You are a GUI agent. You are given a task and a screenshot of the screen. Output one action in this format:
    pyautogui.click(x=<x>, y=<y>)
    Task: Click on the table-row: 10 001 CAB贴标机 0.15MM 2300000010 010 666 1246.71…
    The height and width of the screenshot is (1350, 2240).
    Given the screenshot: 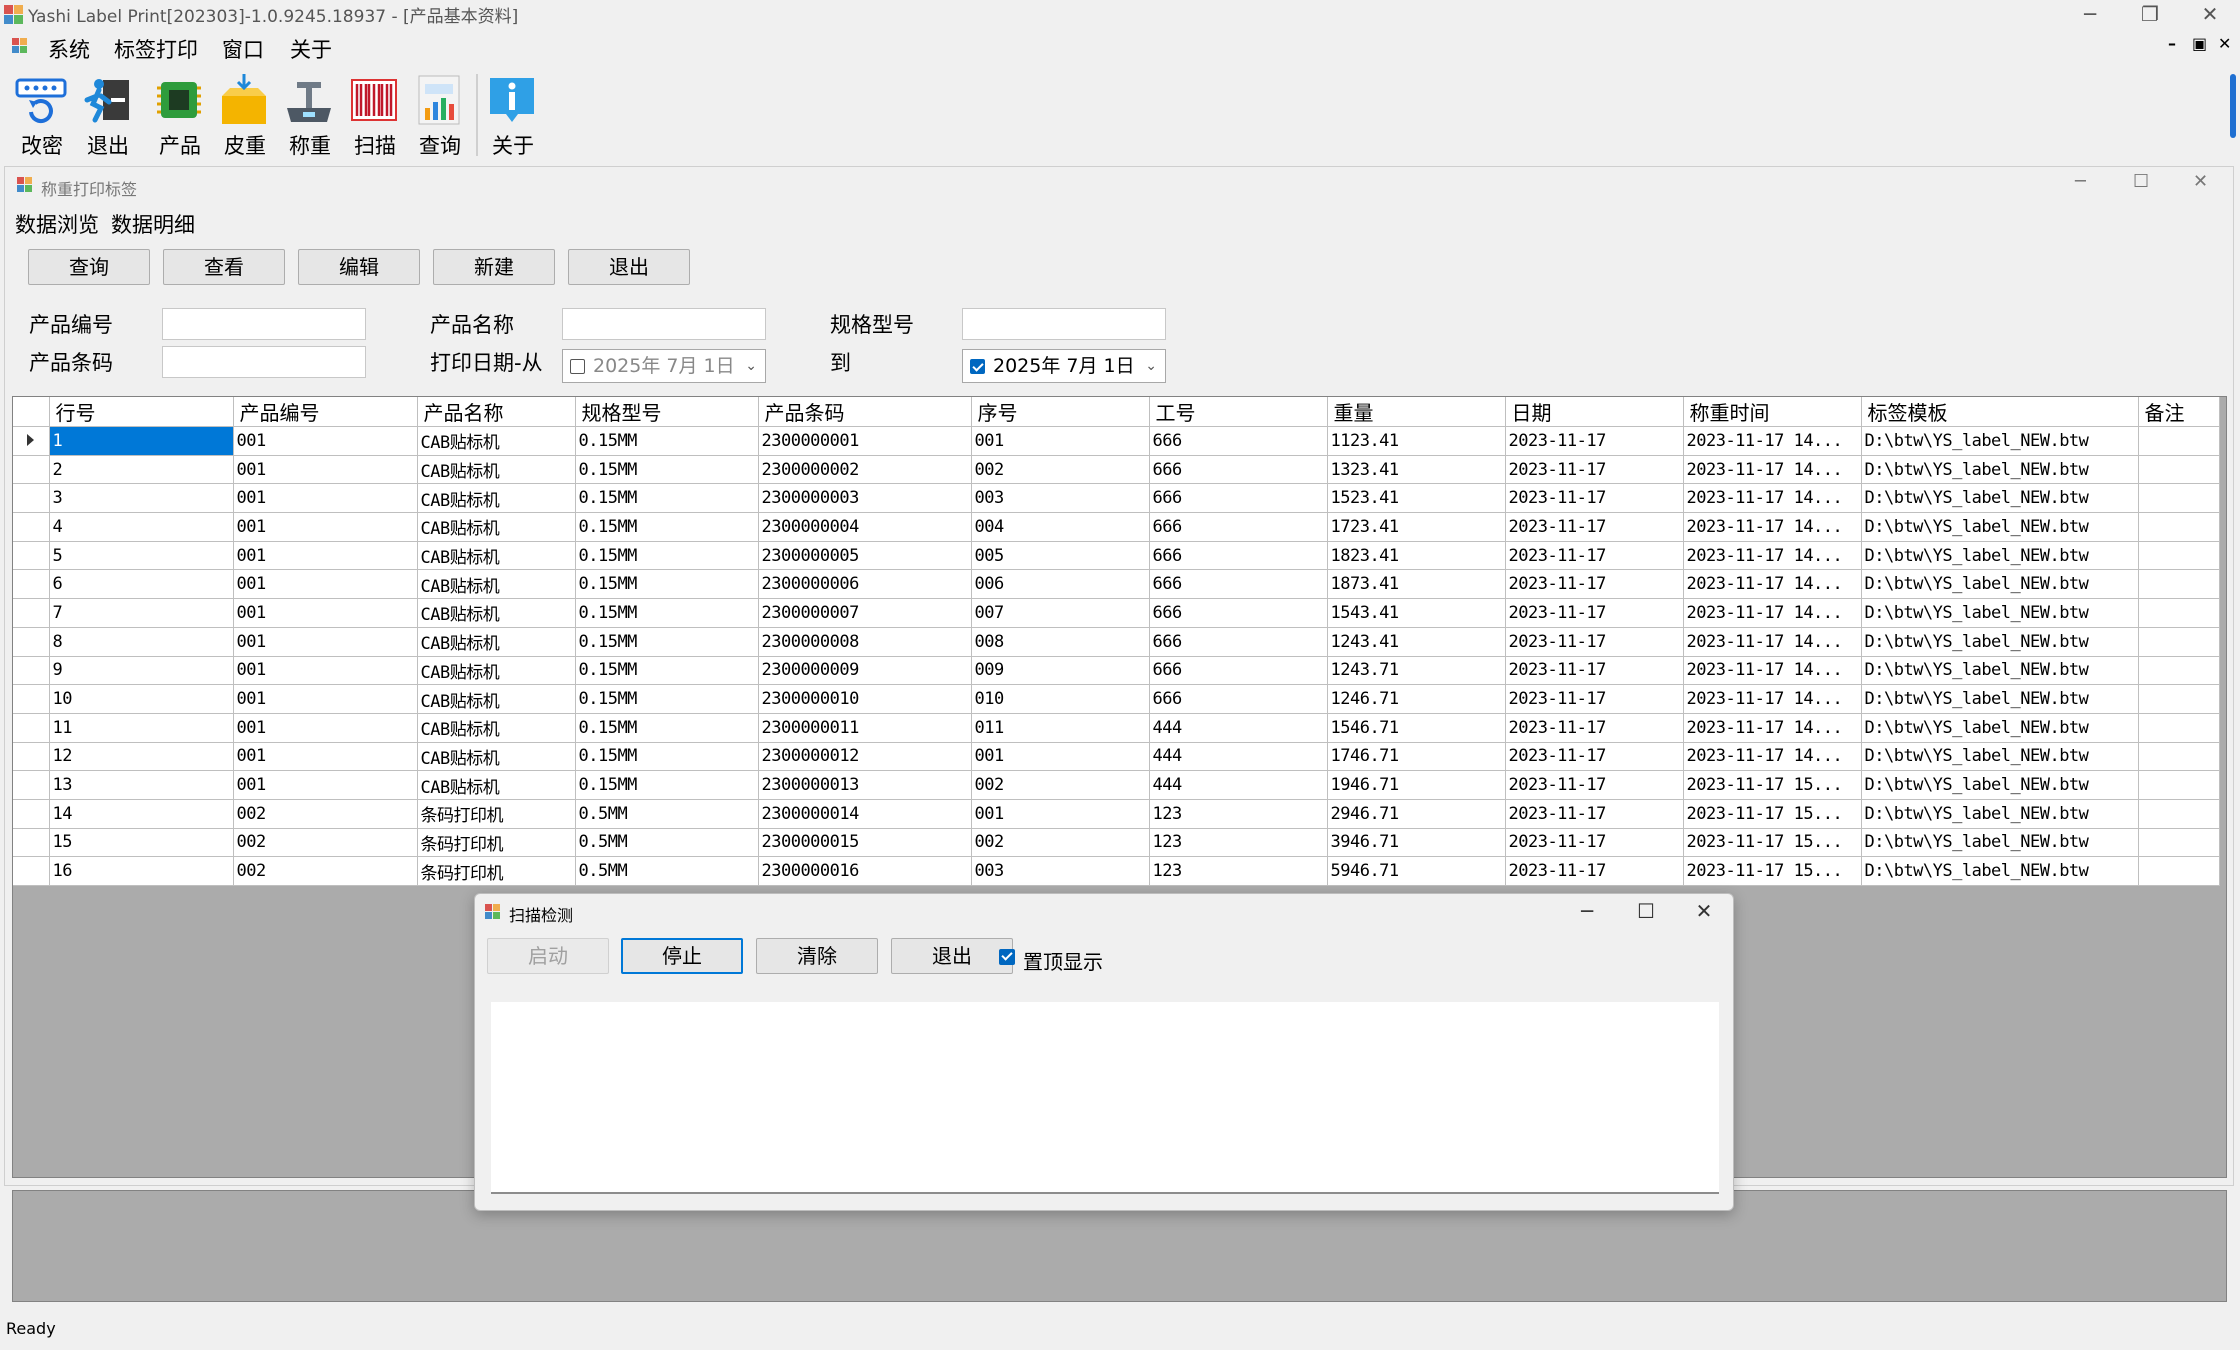 What is the action you would take?
    pyautogui.click(x=1116, y=699)
    